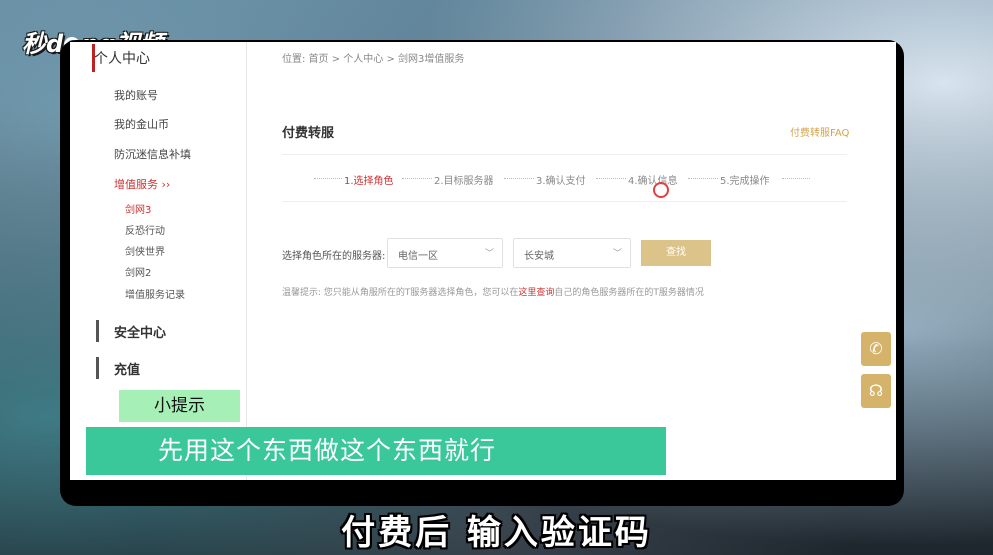 The width and height of the screenshot is (993, 555). What do you see at coordinates (496, 533) in the screenshot?
I see `video-subtitle: 付费后 输入验证码` at bounding box center [496, 533].